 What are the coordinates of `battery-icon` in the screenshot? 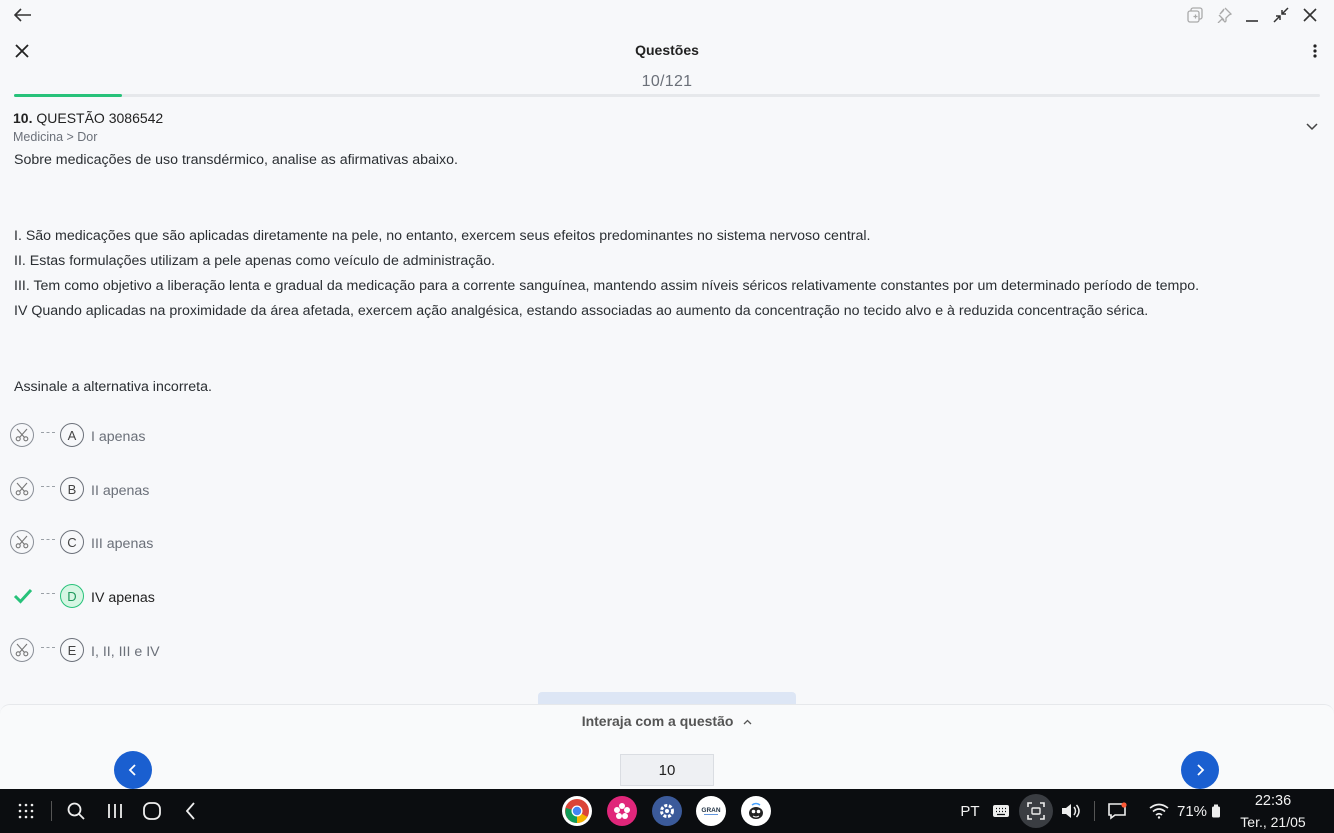 It's located at (1216, 811).